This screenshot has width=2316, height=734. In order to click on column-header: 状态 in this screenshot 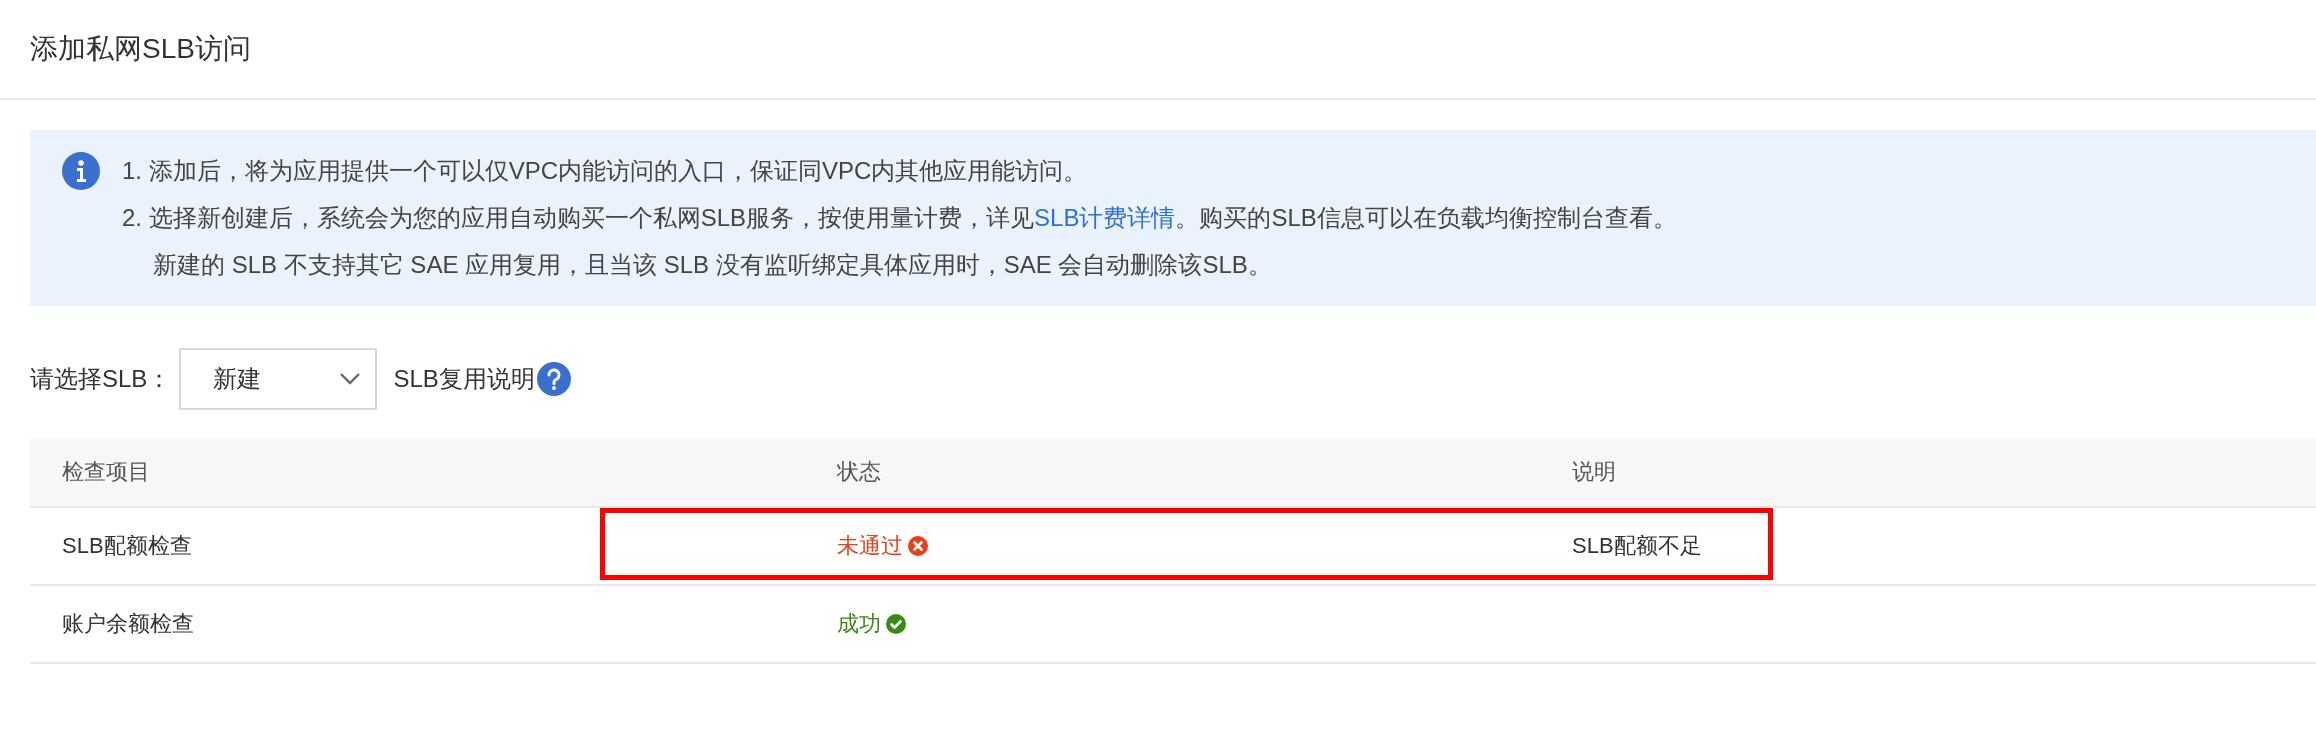, I will do `click(859, 472)`.